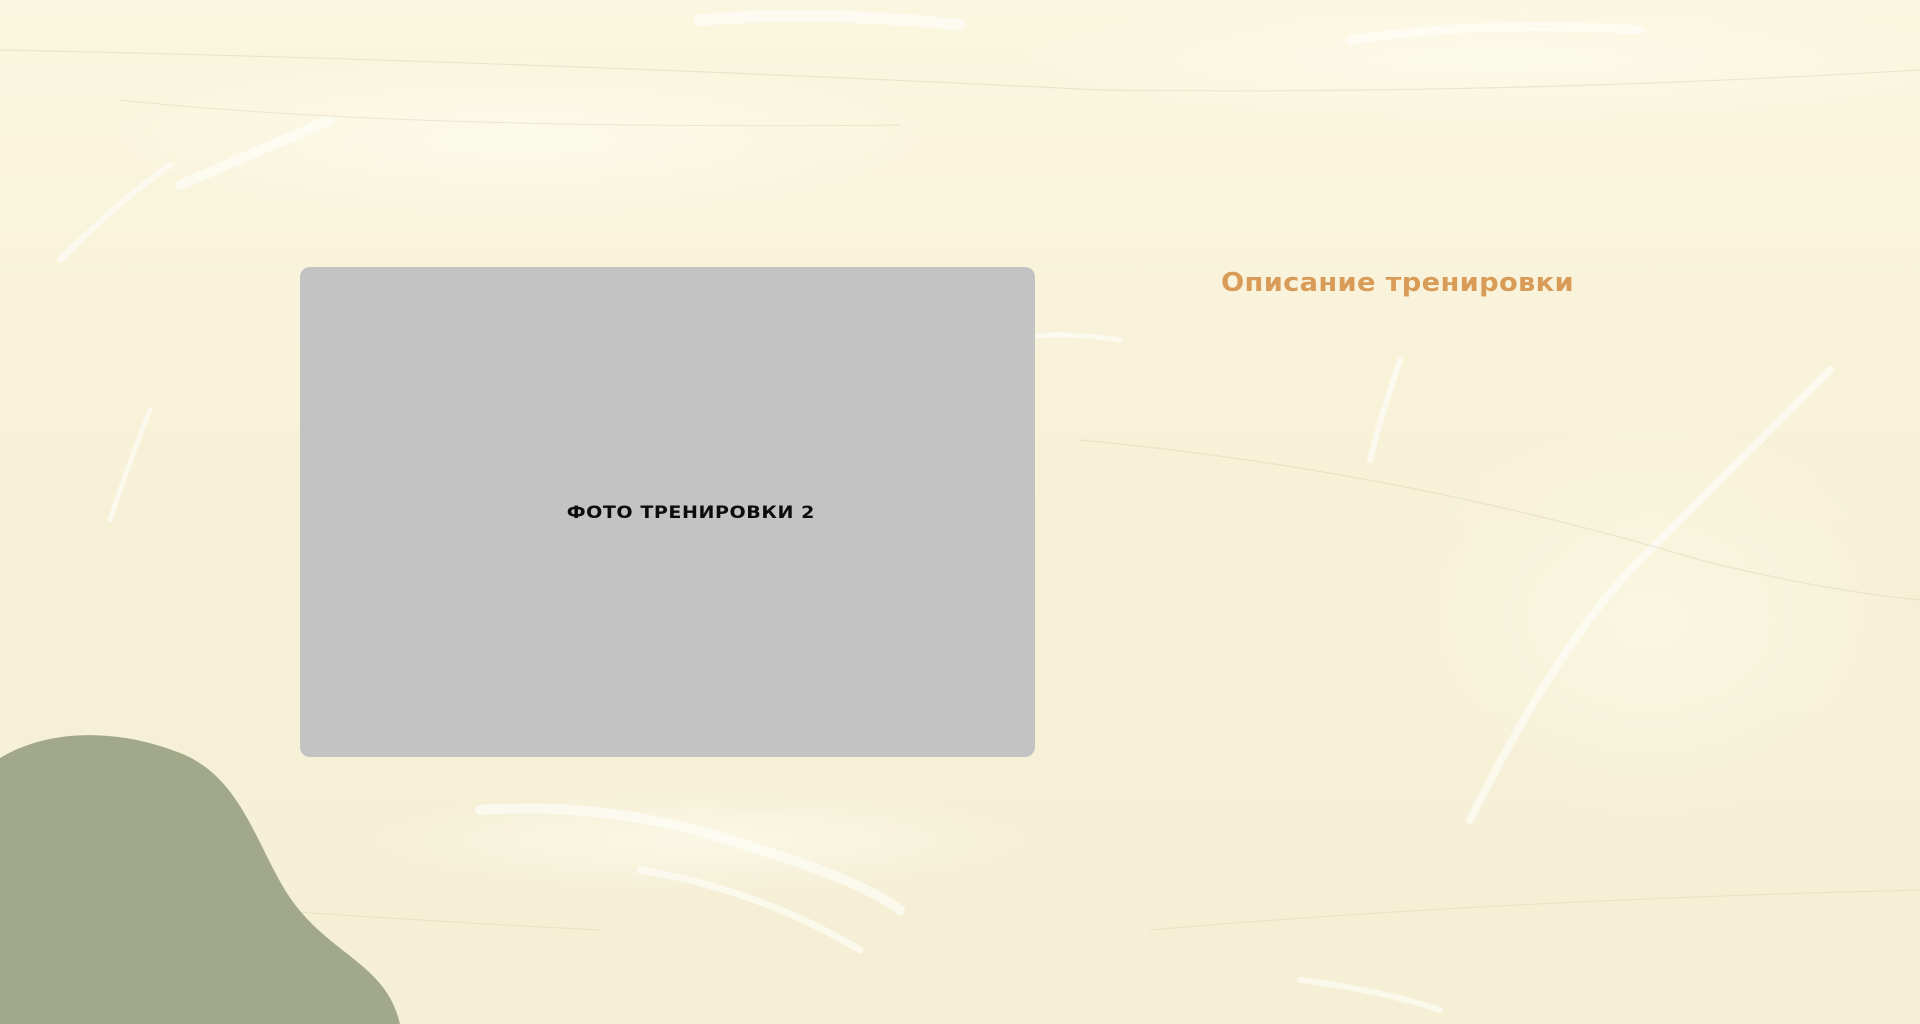  What do you see at coordinates (1397, 283) in the screenshot?
I see `workout-description-title: Описание тренировки` at bounding box center [1397, 283].